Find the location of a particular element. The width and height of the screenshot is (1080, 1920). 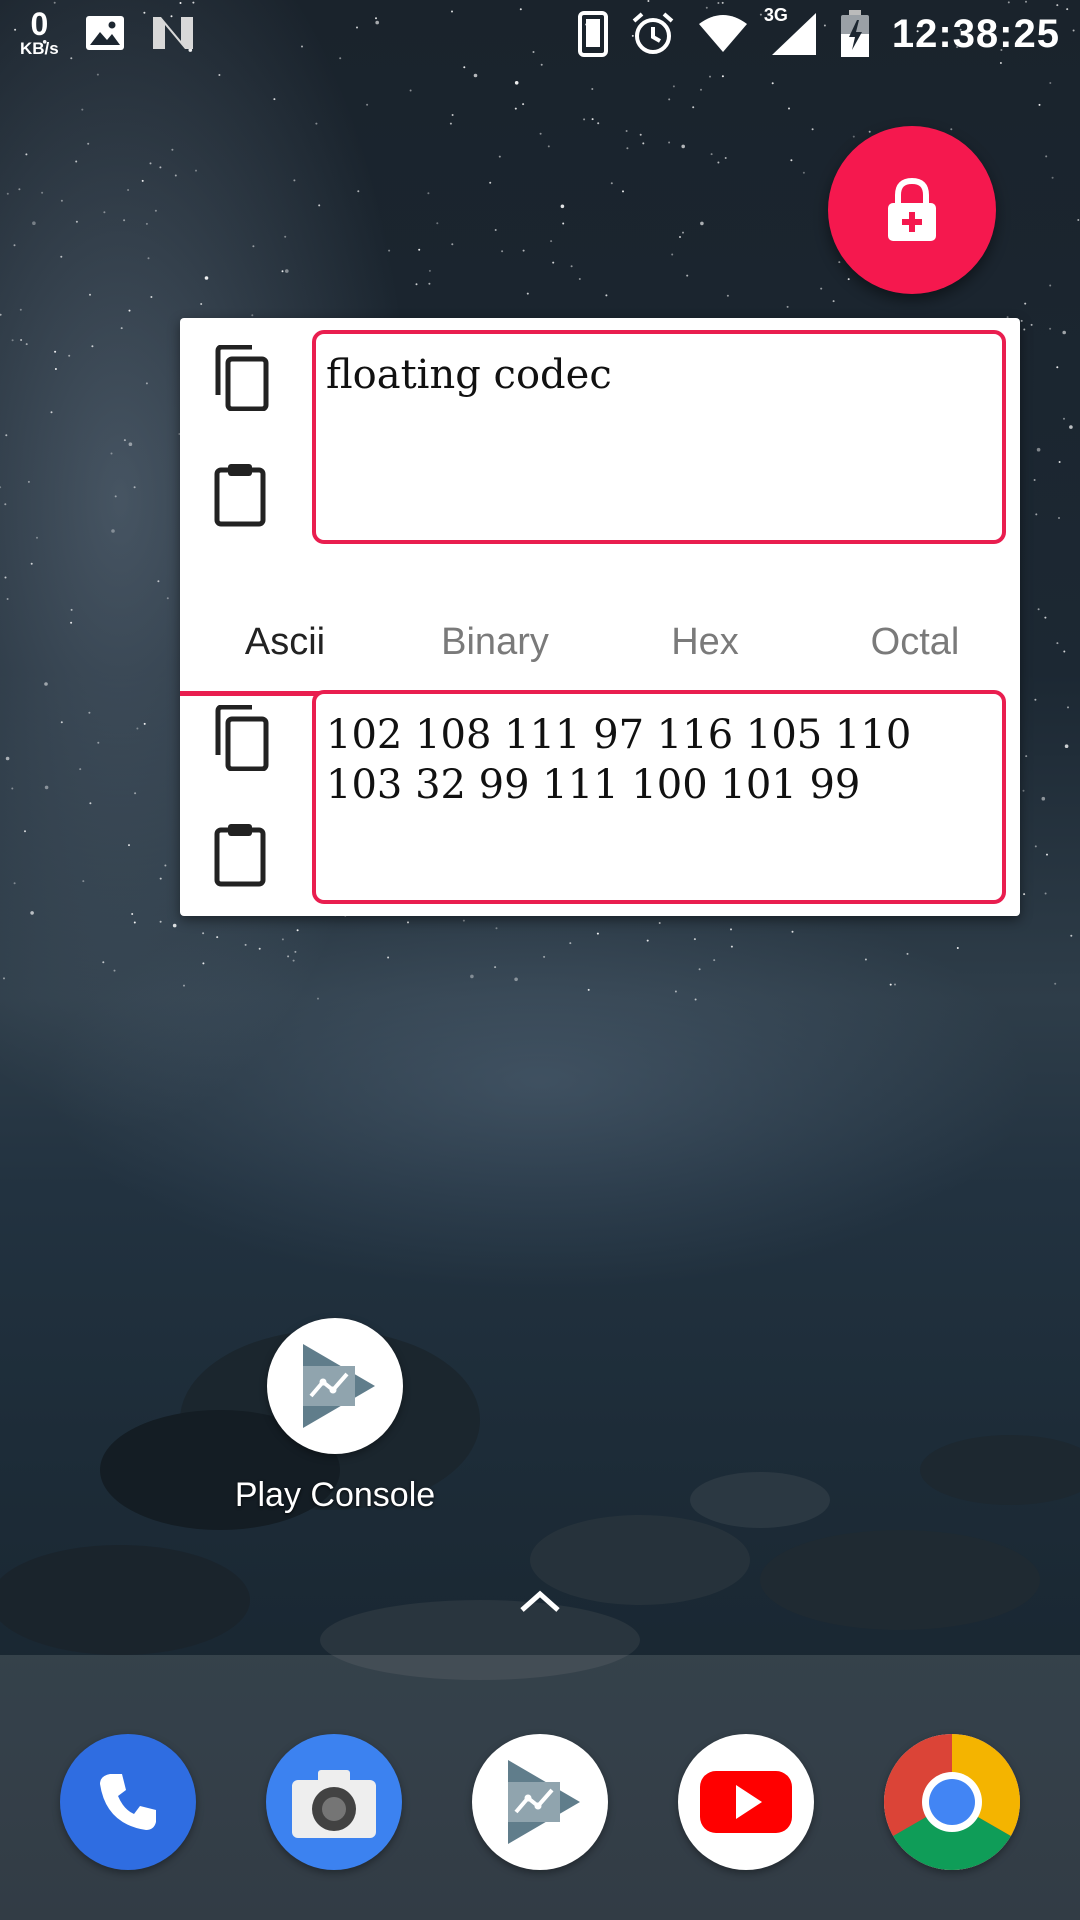

lock-add-icon is located at coordinates (912, 209).